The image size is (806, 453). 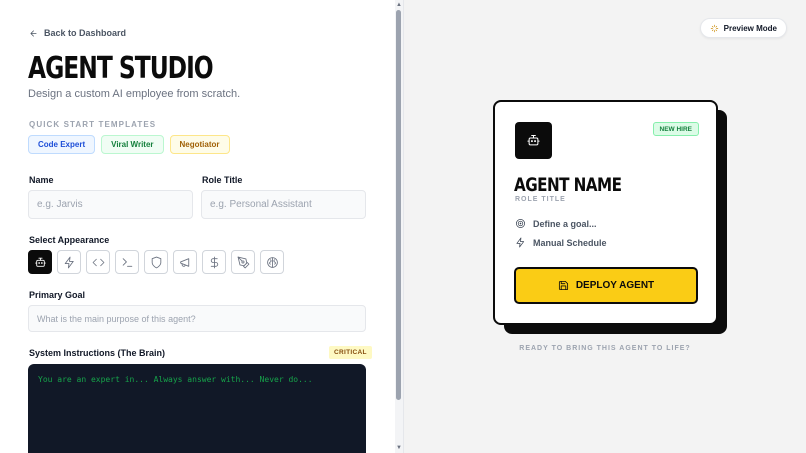 What do you see at coordinates (93, 124) in the screenshot?
I see `templates-caption: QUICK START TEMPLATES` at bounding box center [93, 124].